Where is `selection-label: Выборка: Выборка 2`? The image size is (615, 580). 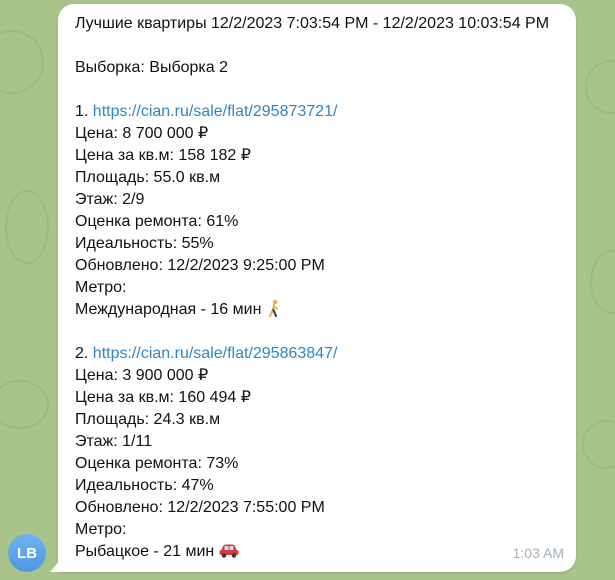
selection-label: Выборка: Выборка 2 is located at coordinates (151, 67).